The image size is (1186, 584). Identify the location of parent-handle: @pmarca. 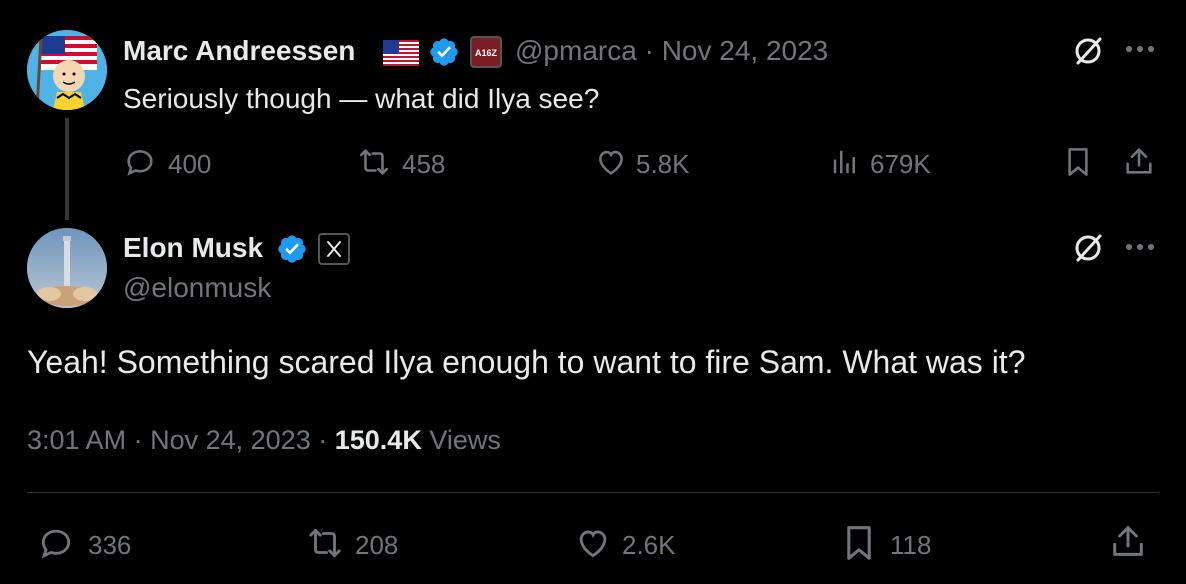
(576, 50).